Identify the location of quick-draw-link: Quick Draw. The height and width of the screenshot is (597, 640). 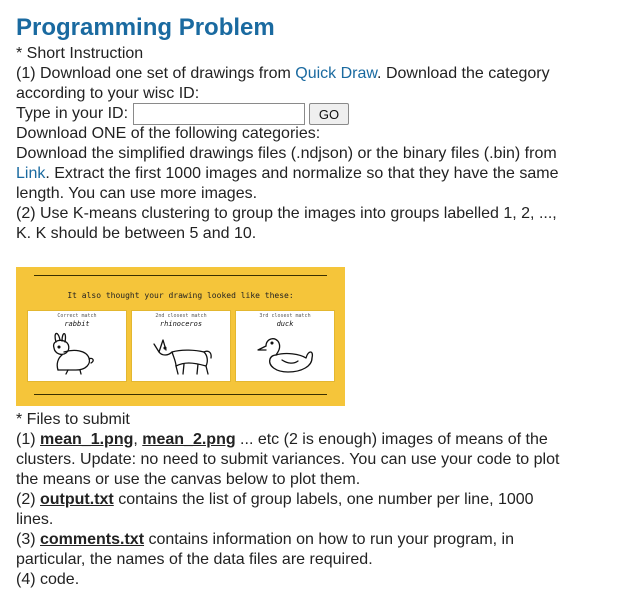
(336, 73).